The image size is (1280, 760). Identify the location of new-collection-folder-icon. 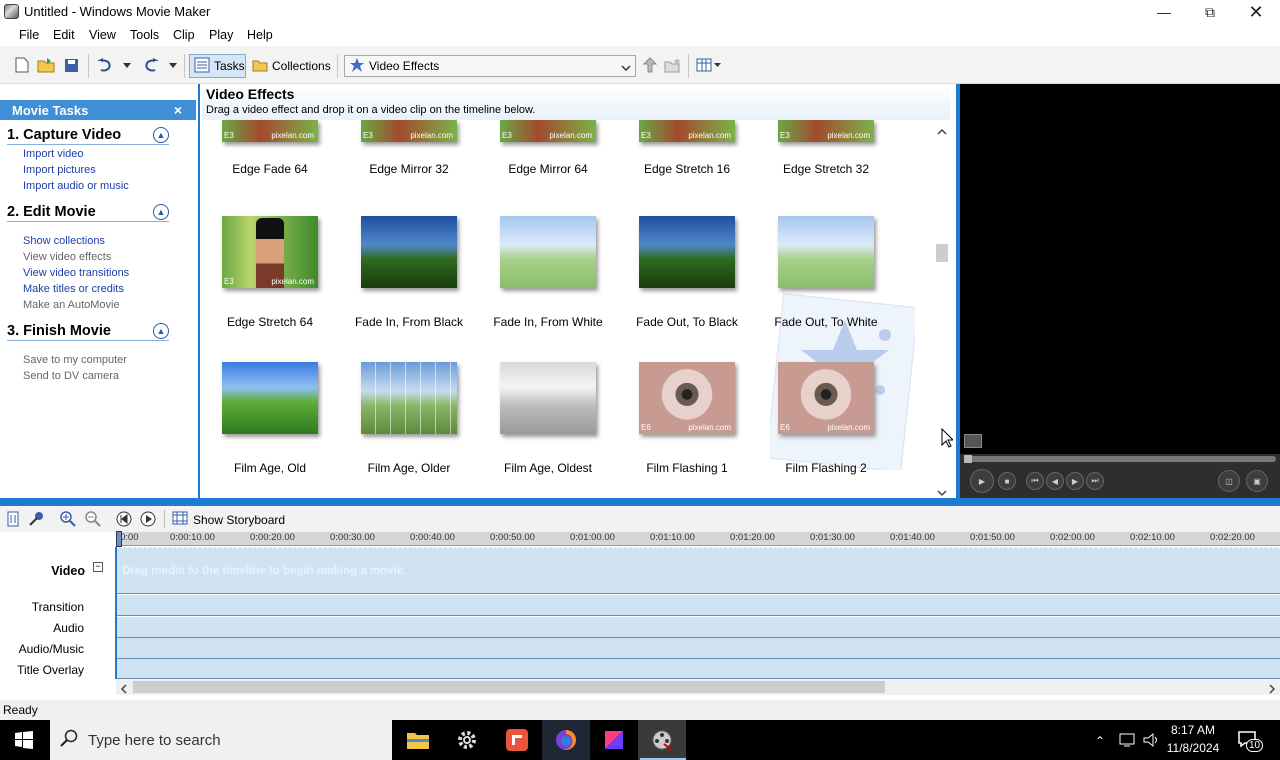
(673, 65).